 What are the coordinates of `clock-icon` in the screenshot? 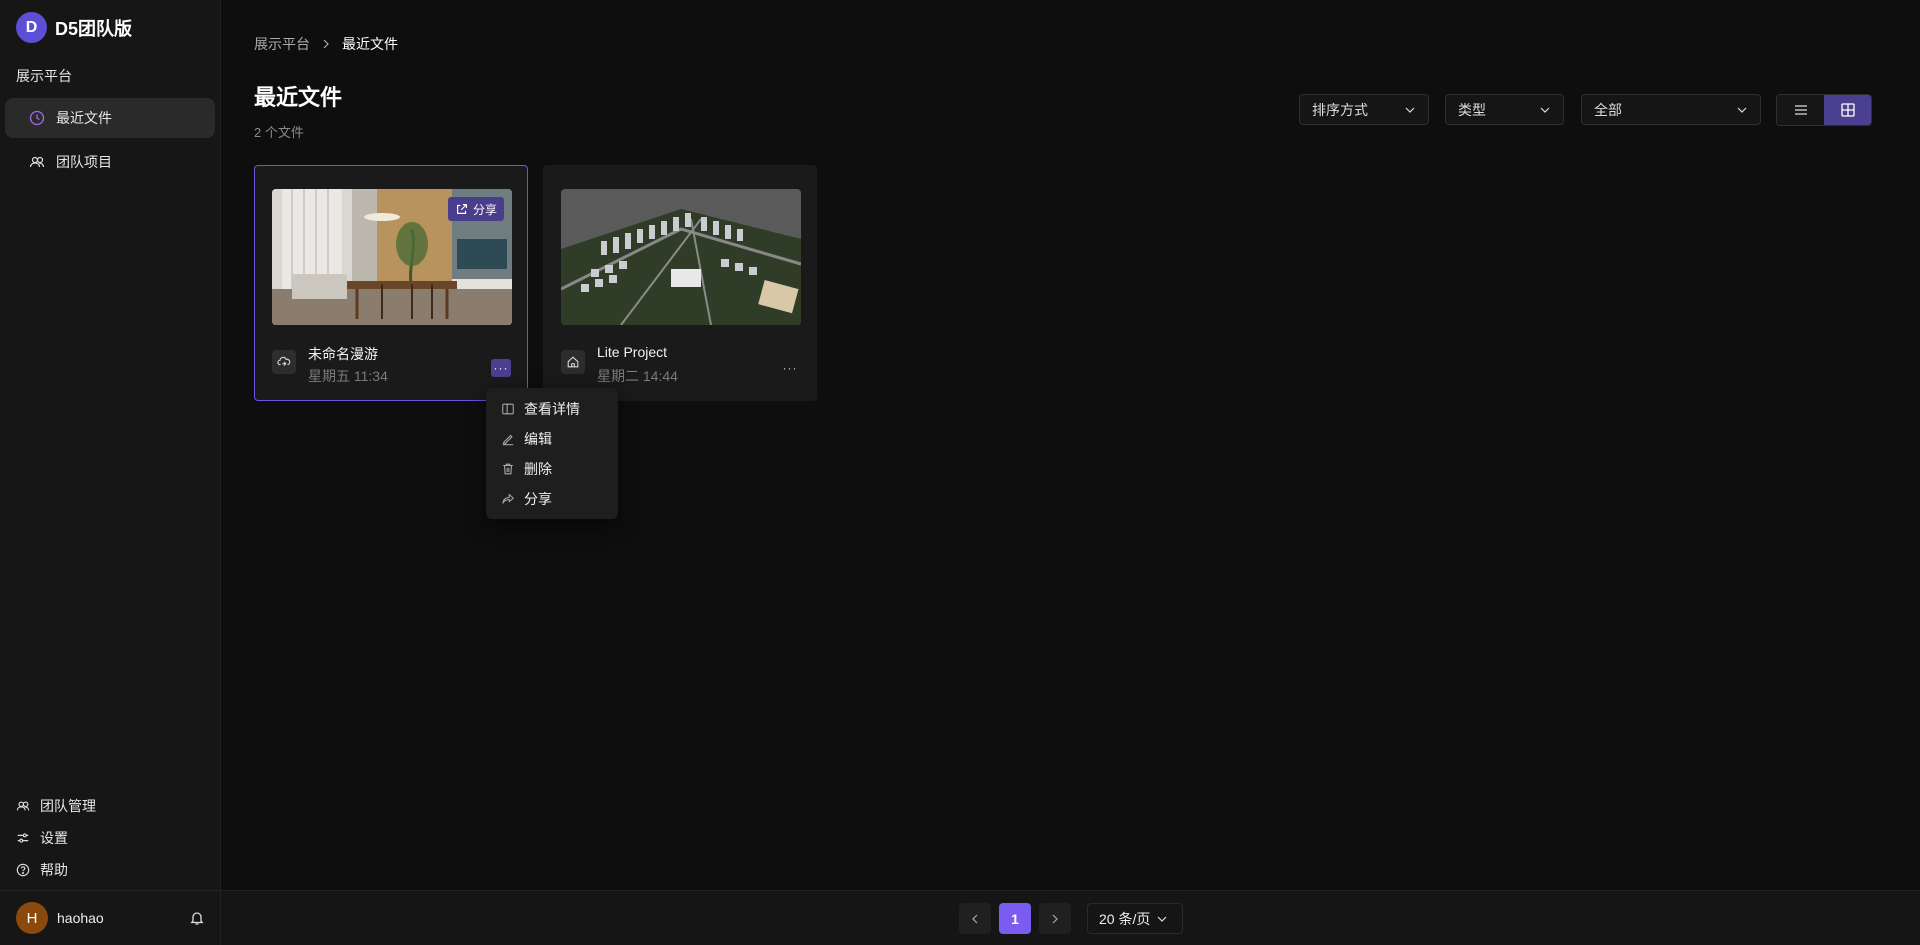 It's located at (37, 118).